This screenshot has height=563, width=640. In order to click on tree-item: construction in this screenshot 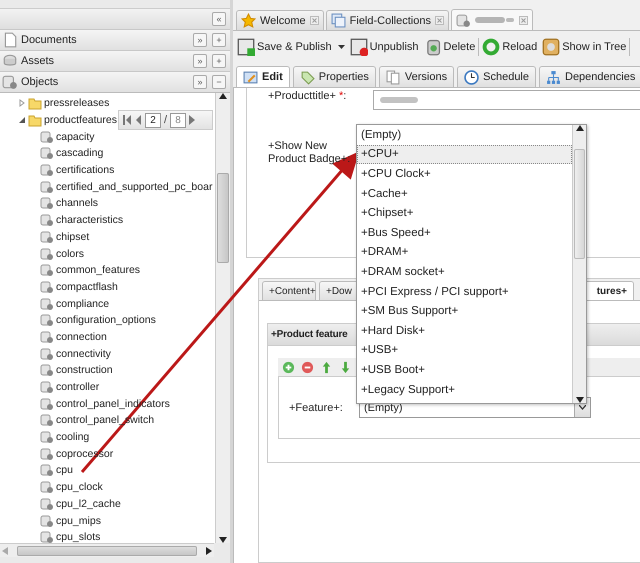, I will do `click(84, 370)`.